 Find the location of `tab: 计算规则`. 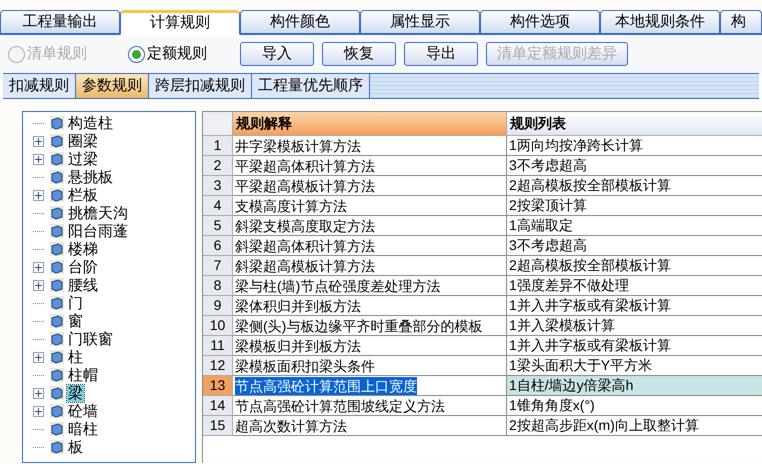

tab: 计算规则 is located at coordinates (180, 22).